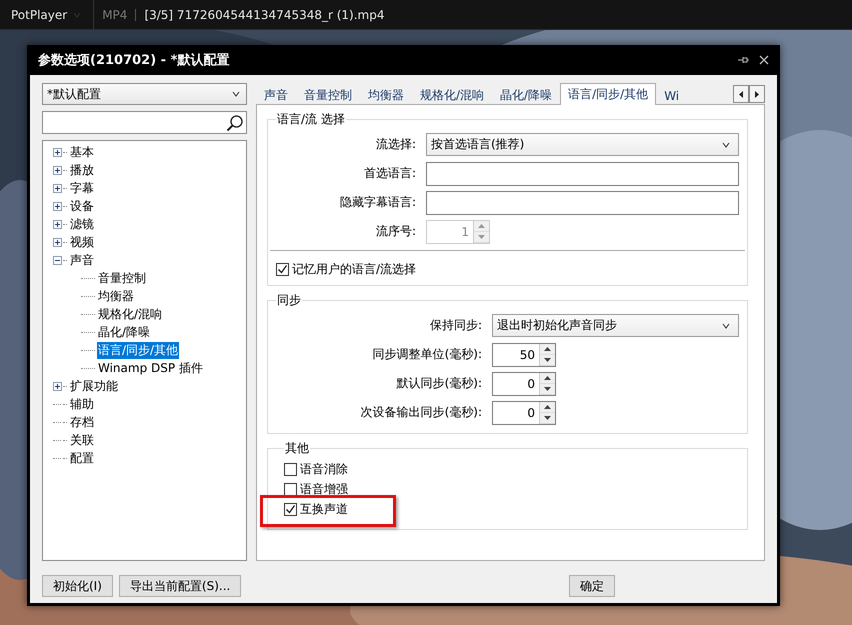 Image resolution: width=852 pixels, height=625 pixels. Describe the element at coordinates (82, 170) in the screenshot. I see `tree-item: 播放` at that location.